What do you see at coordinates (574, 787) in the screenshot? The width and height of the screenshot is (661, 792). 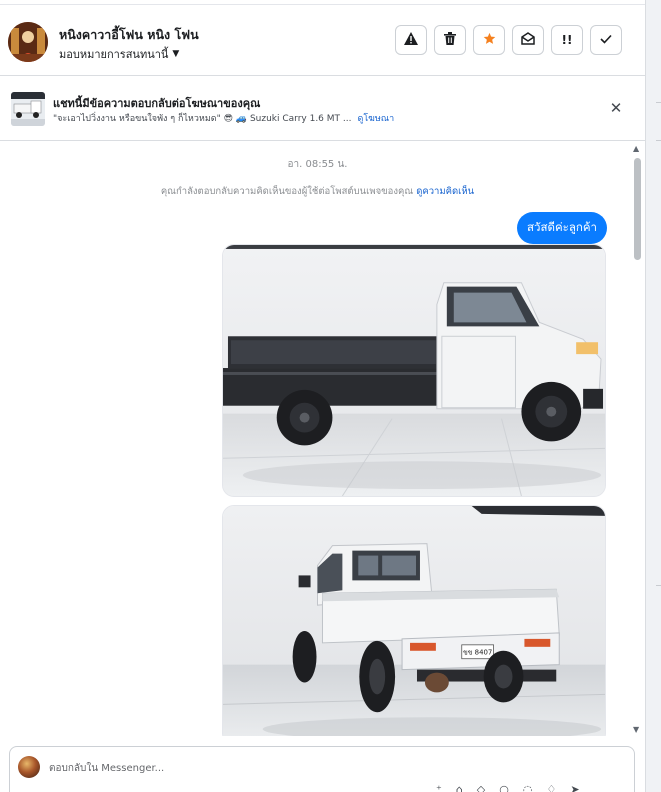 I see `send-icon: ➤` at bounding box center [574, 787].